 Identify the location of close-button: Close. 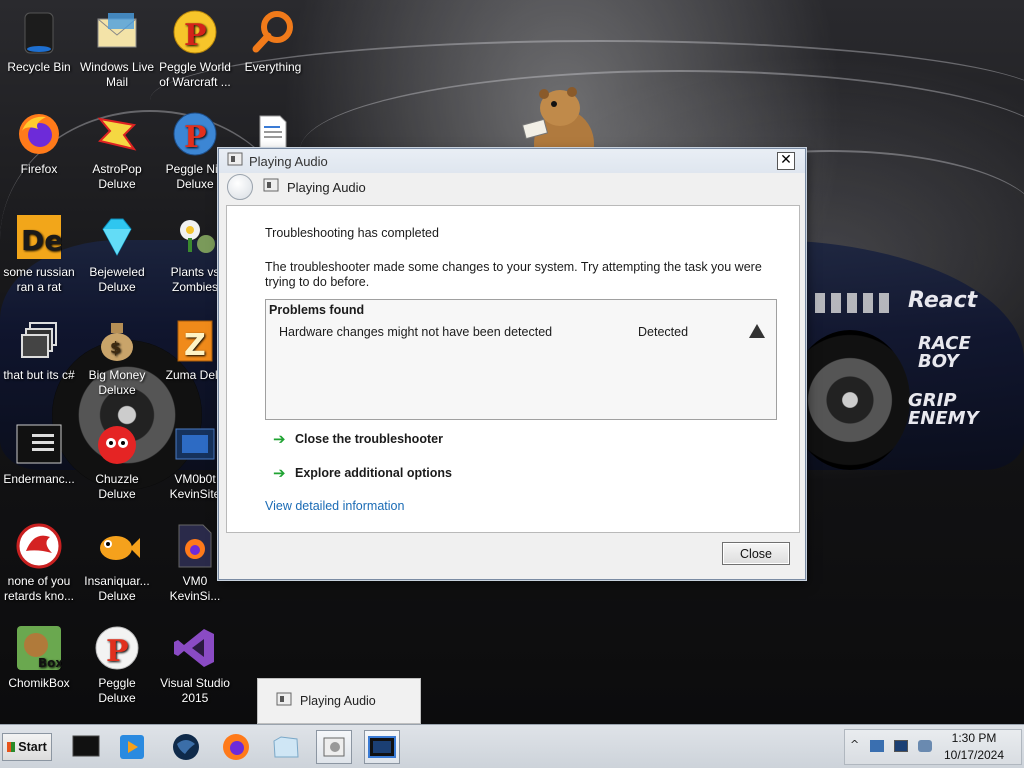
(756, 553).